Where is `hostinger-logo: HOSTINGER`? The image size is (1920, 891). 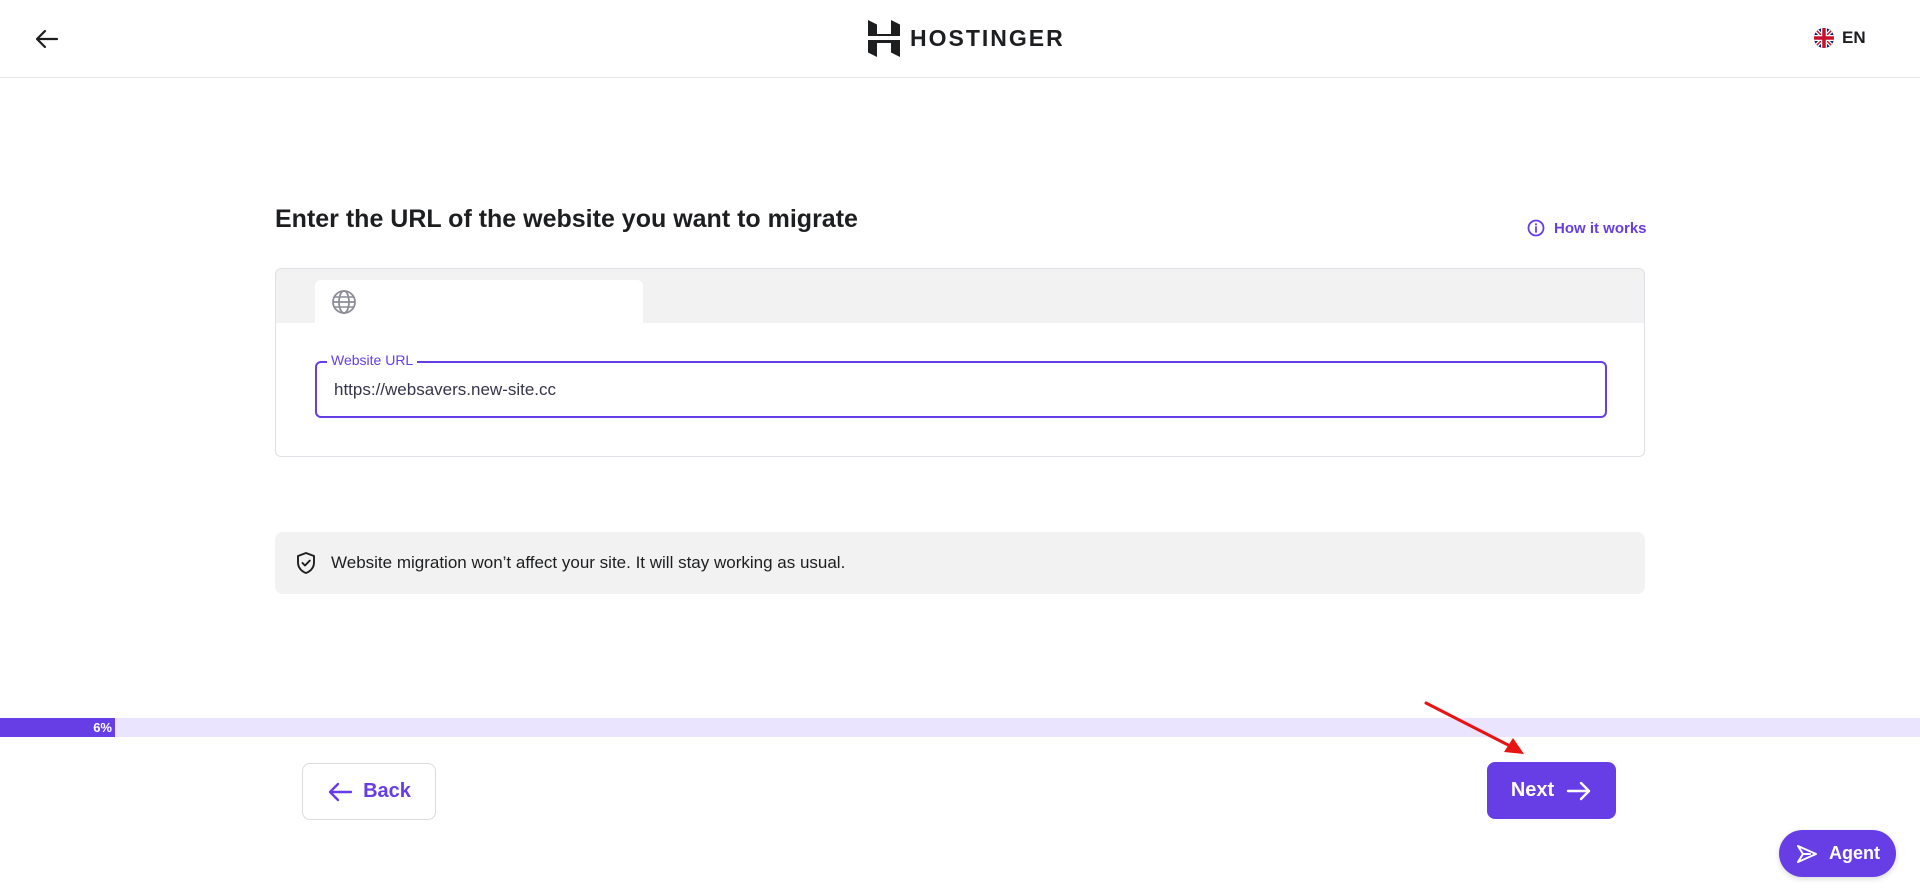 hostinger-logo: HOSTINGER is located at coordinates (966, 38).